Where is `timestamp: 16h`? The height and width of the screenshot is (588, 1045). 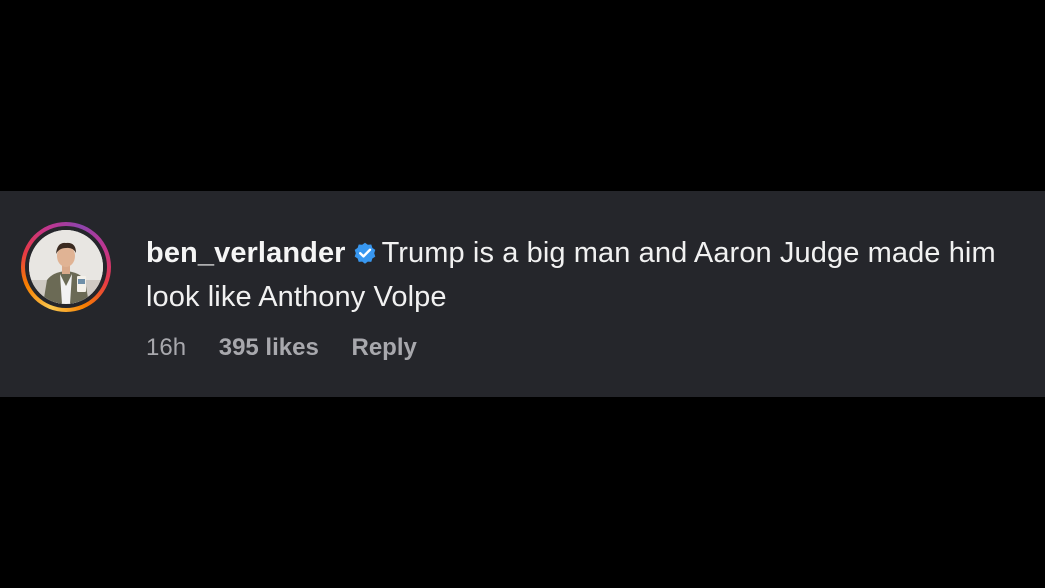 timestamp: 16h is located at coordinates (166, 347).